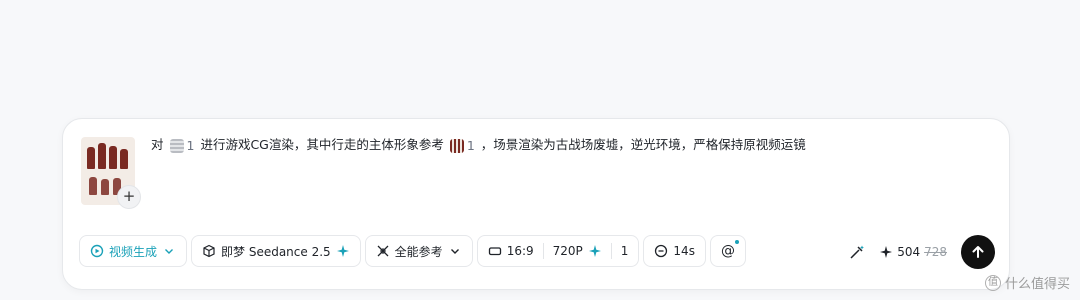 This screenshot has width=1080, height=300. I want to click on prompt-part-1: 对, so click(157, 144).